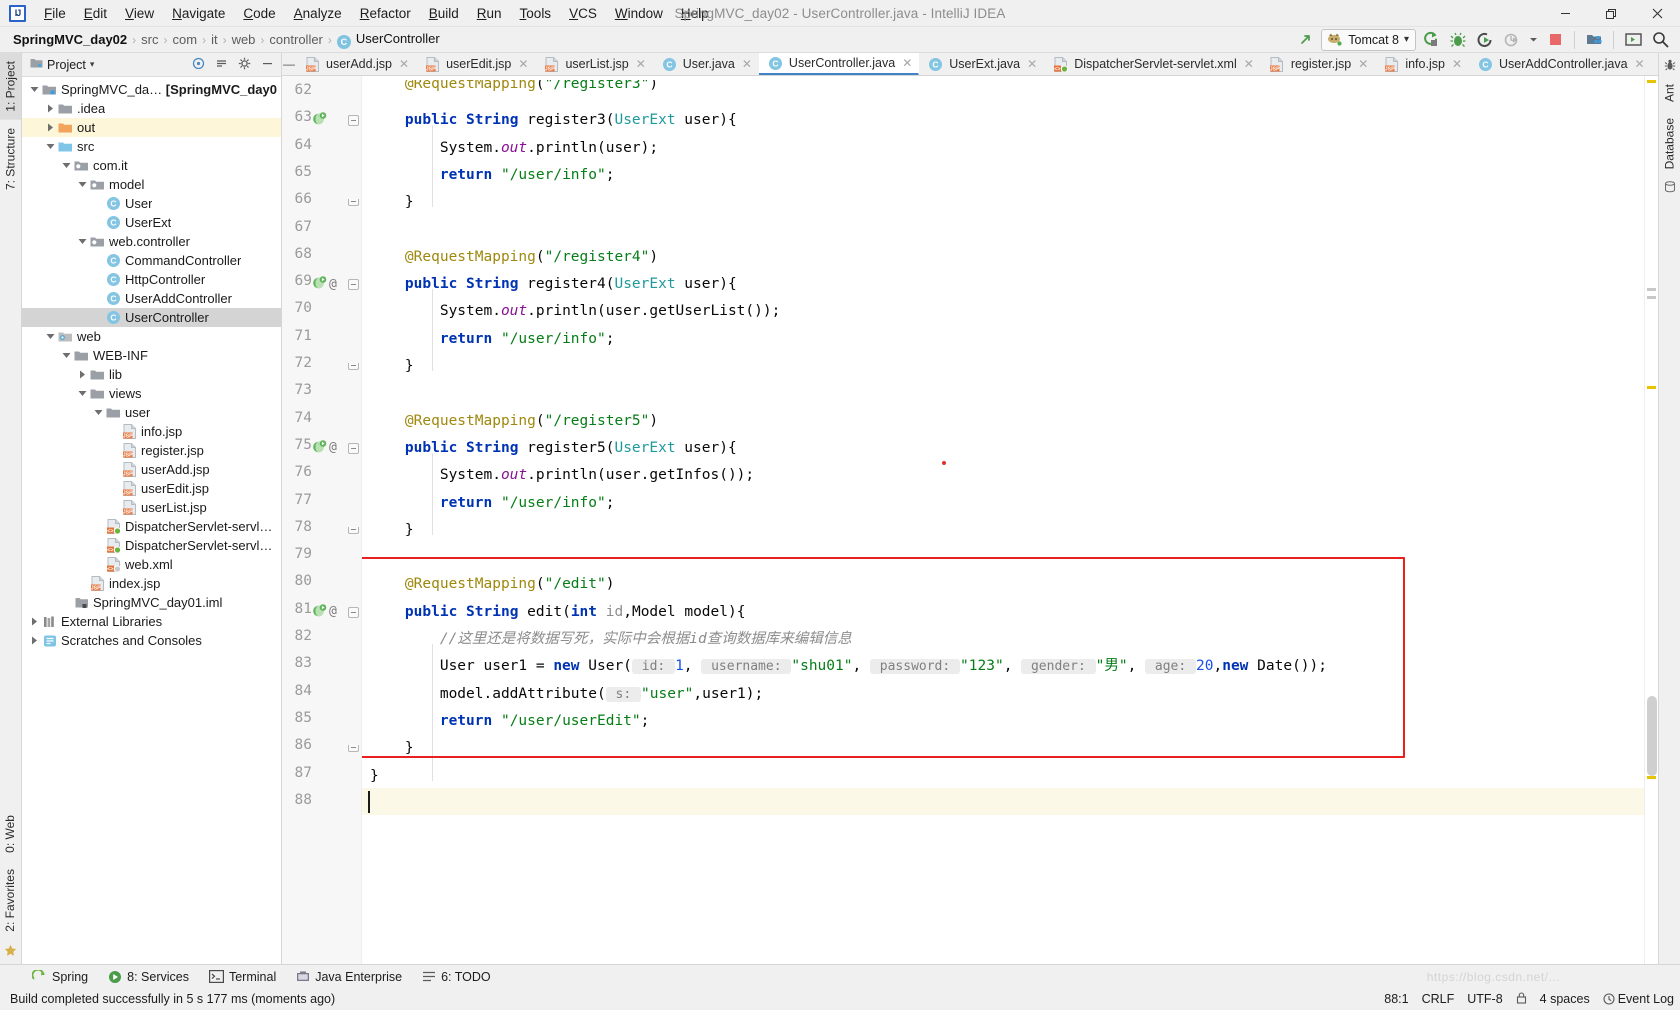  Describe the element at coordinates (349, 977) in the screenshot. I see `bottom-tool-java-enterprise: Java Enterprise` at that location.